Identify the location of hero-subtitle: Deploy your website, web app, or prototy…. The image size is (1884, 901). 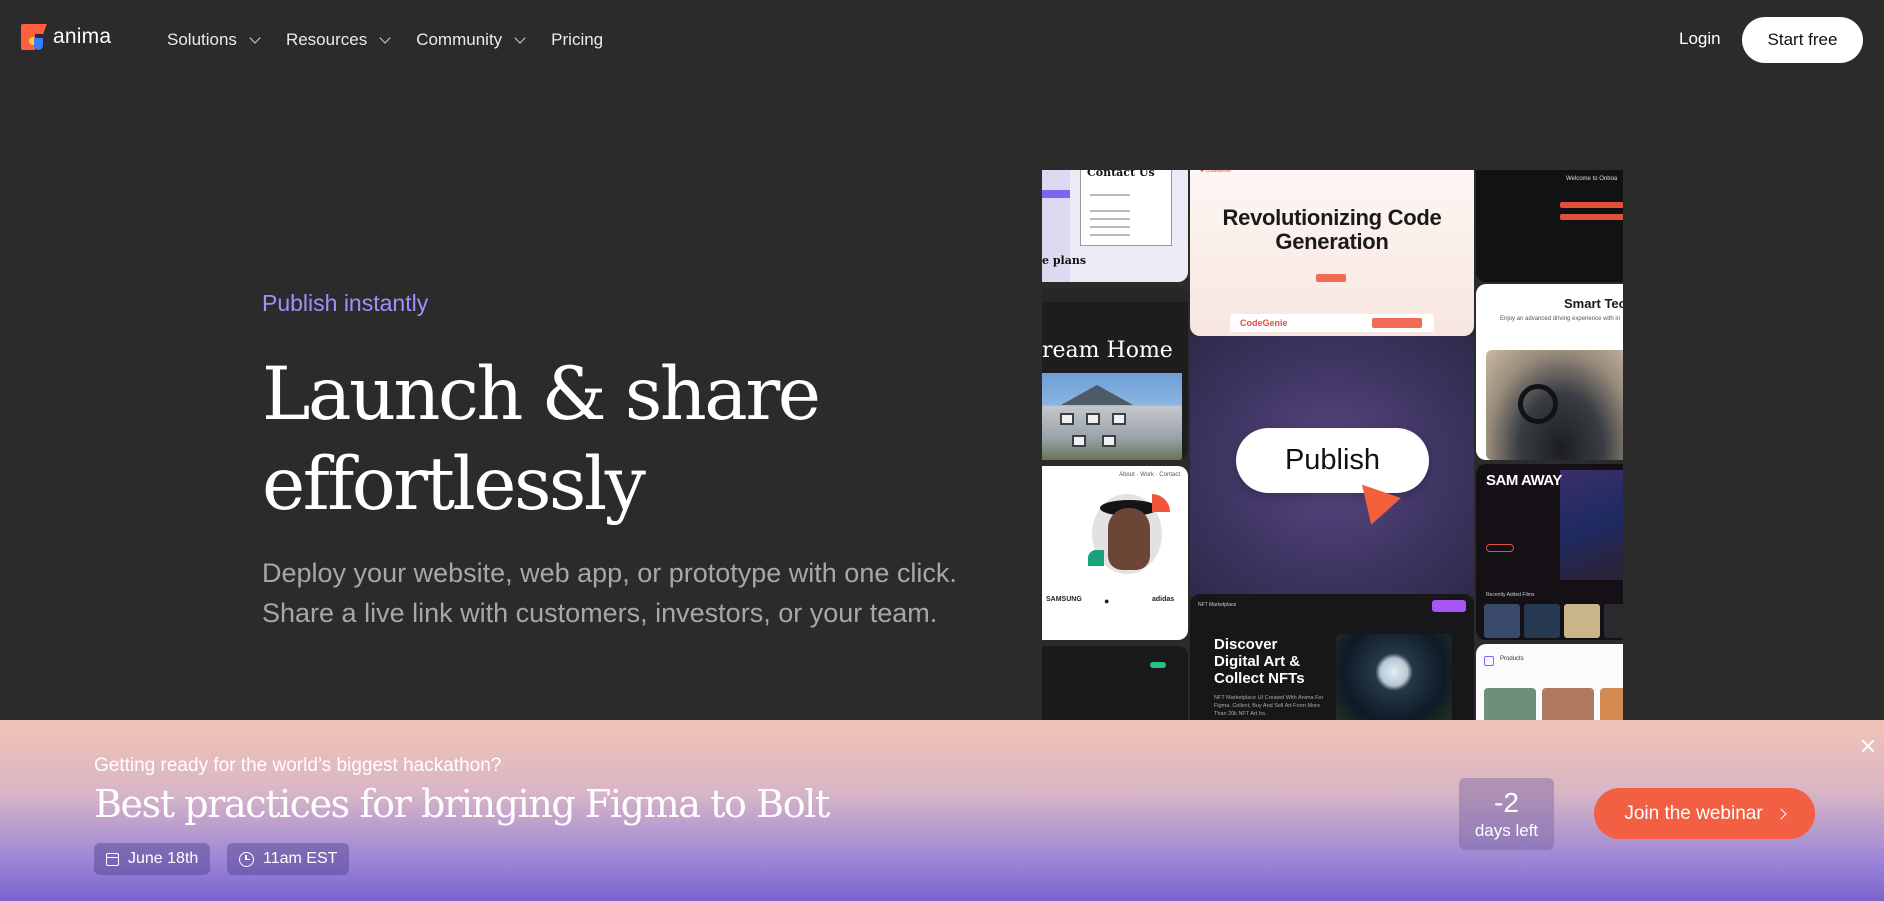
(642, 593).